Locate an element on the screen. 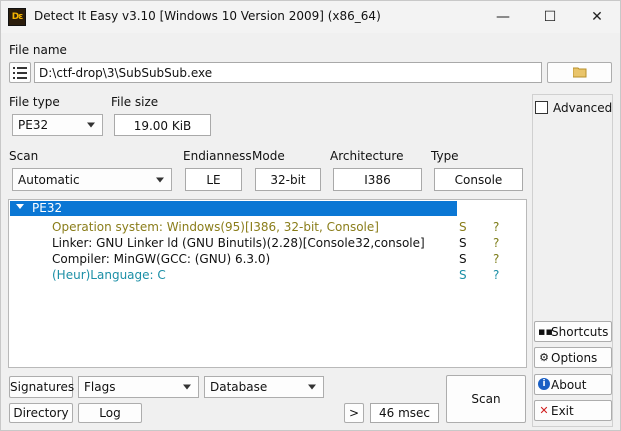  file-list-button is located at coordinates (20, 72).